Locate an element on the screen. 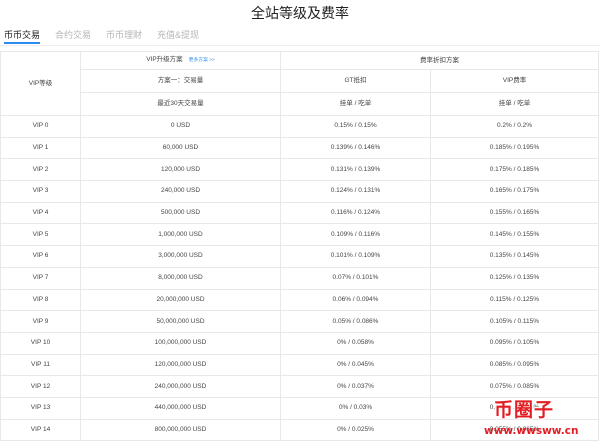 This screenshot has height=444, width=600. table-header-row: 最近30天交易量 挂单 / 吃单 挂单 / 吃单 is located at coordinates (300, 104).